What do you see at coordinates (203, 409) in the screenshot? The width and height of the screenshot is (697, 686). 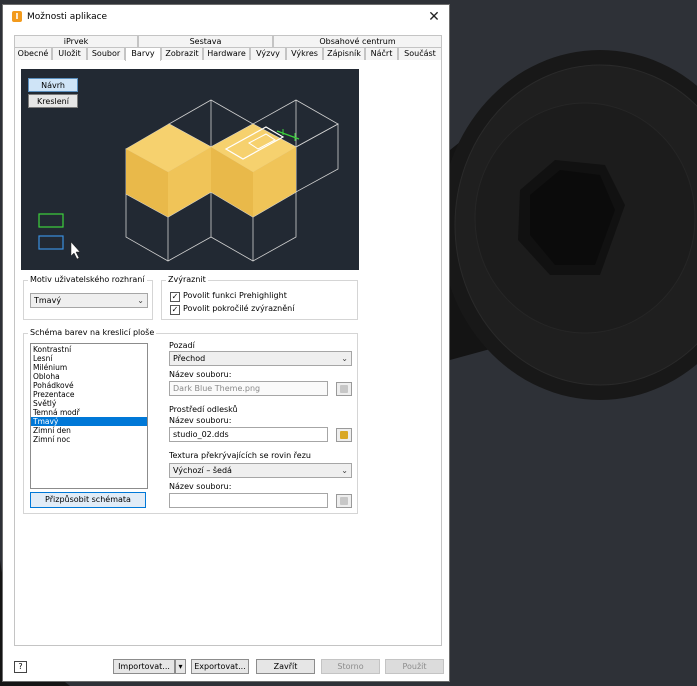 I see `reflection-label: Prostředí odlesků` at bounding box center [203, 409].